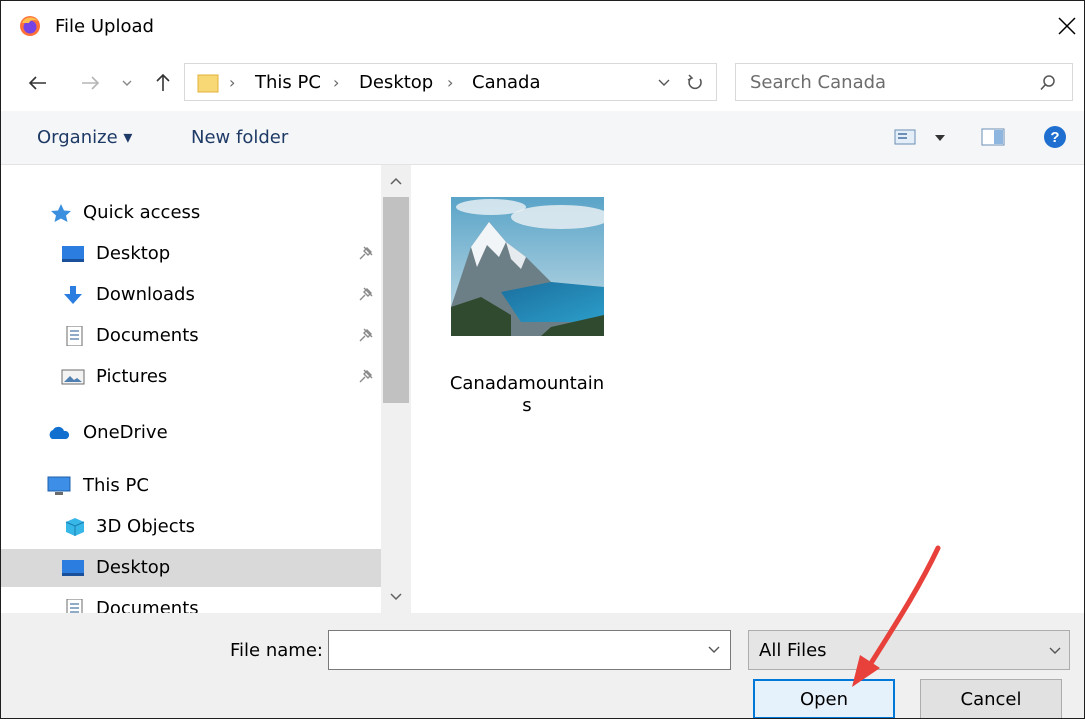  What do you see at coordinates (191, 486) in the screenshot?
I see `tree-item-this-pc: This PC` at bounding box center [191, 486].